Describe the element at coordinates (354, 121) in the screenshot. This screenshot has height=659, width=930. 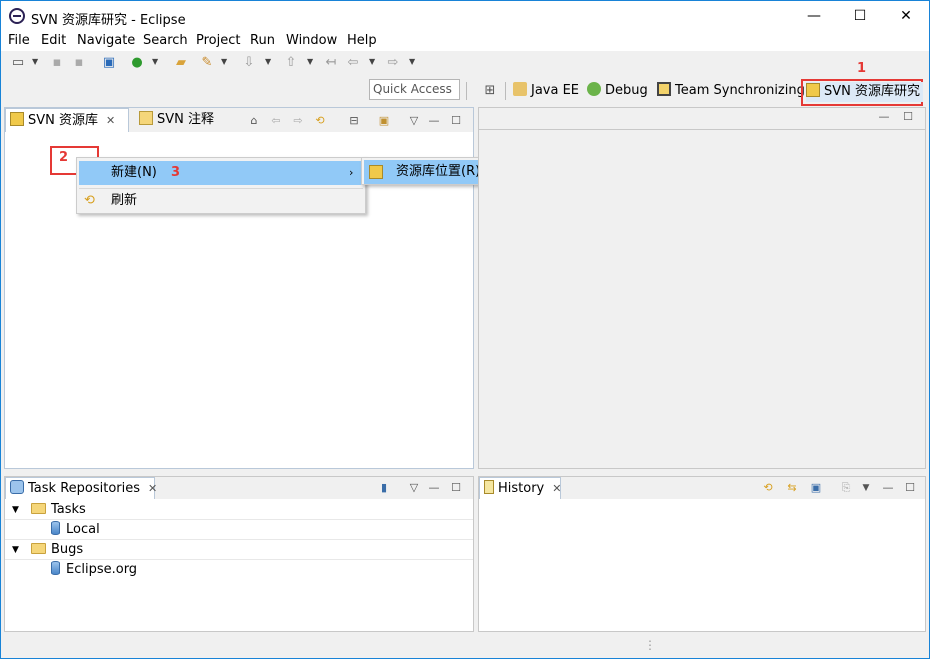
I see `collapse-all-icon: ⊟` at that location.